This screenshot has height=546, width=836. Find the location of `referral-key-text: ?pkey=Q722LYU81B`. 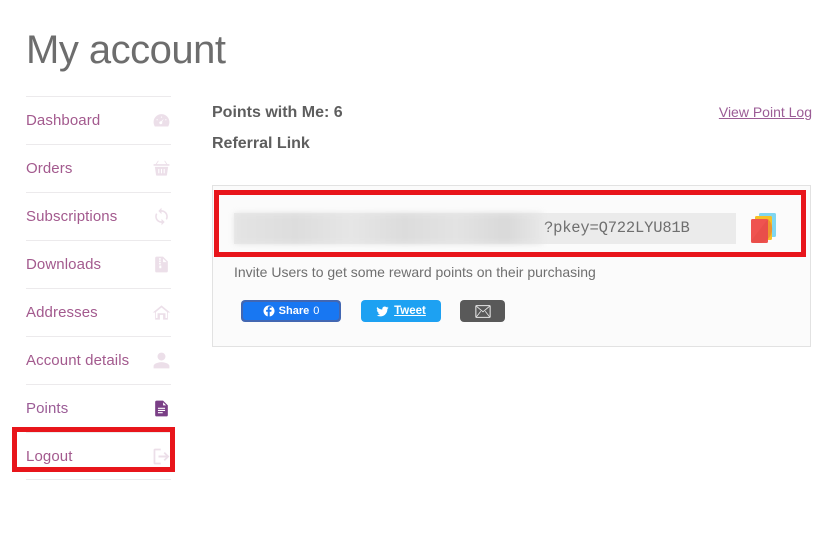

referral-key-text: ?pkey=Q722LYU81B is located at coordinates (617, 228).